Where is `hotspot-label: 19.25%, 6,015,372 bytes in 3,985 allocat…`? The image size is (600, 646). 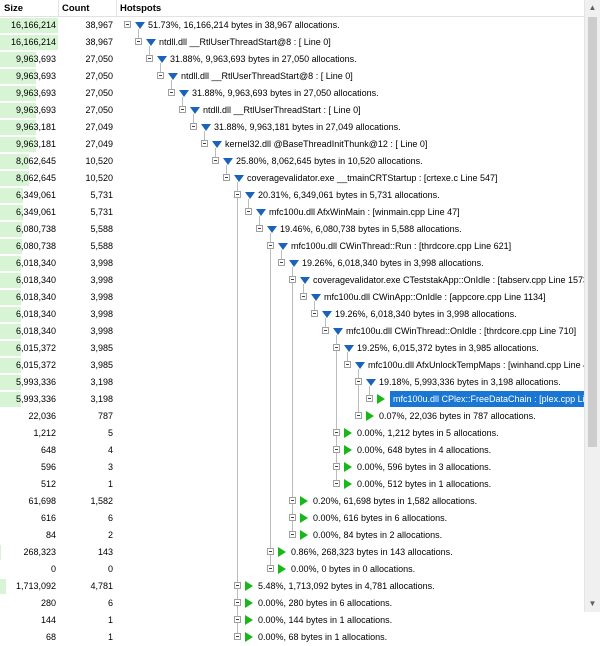 hotspot-label: 19.25%, 6,015,372 bytes in 3,985 allocat… is located at coordinates (448, 348).